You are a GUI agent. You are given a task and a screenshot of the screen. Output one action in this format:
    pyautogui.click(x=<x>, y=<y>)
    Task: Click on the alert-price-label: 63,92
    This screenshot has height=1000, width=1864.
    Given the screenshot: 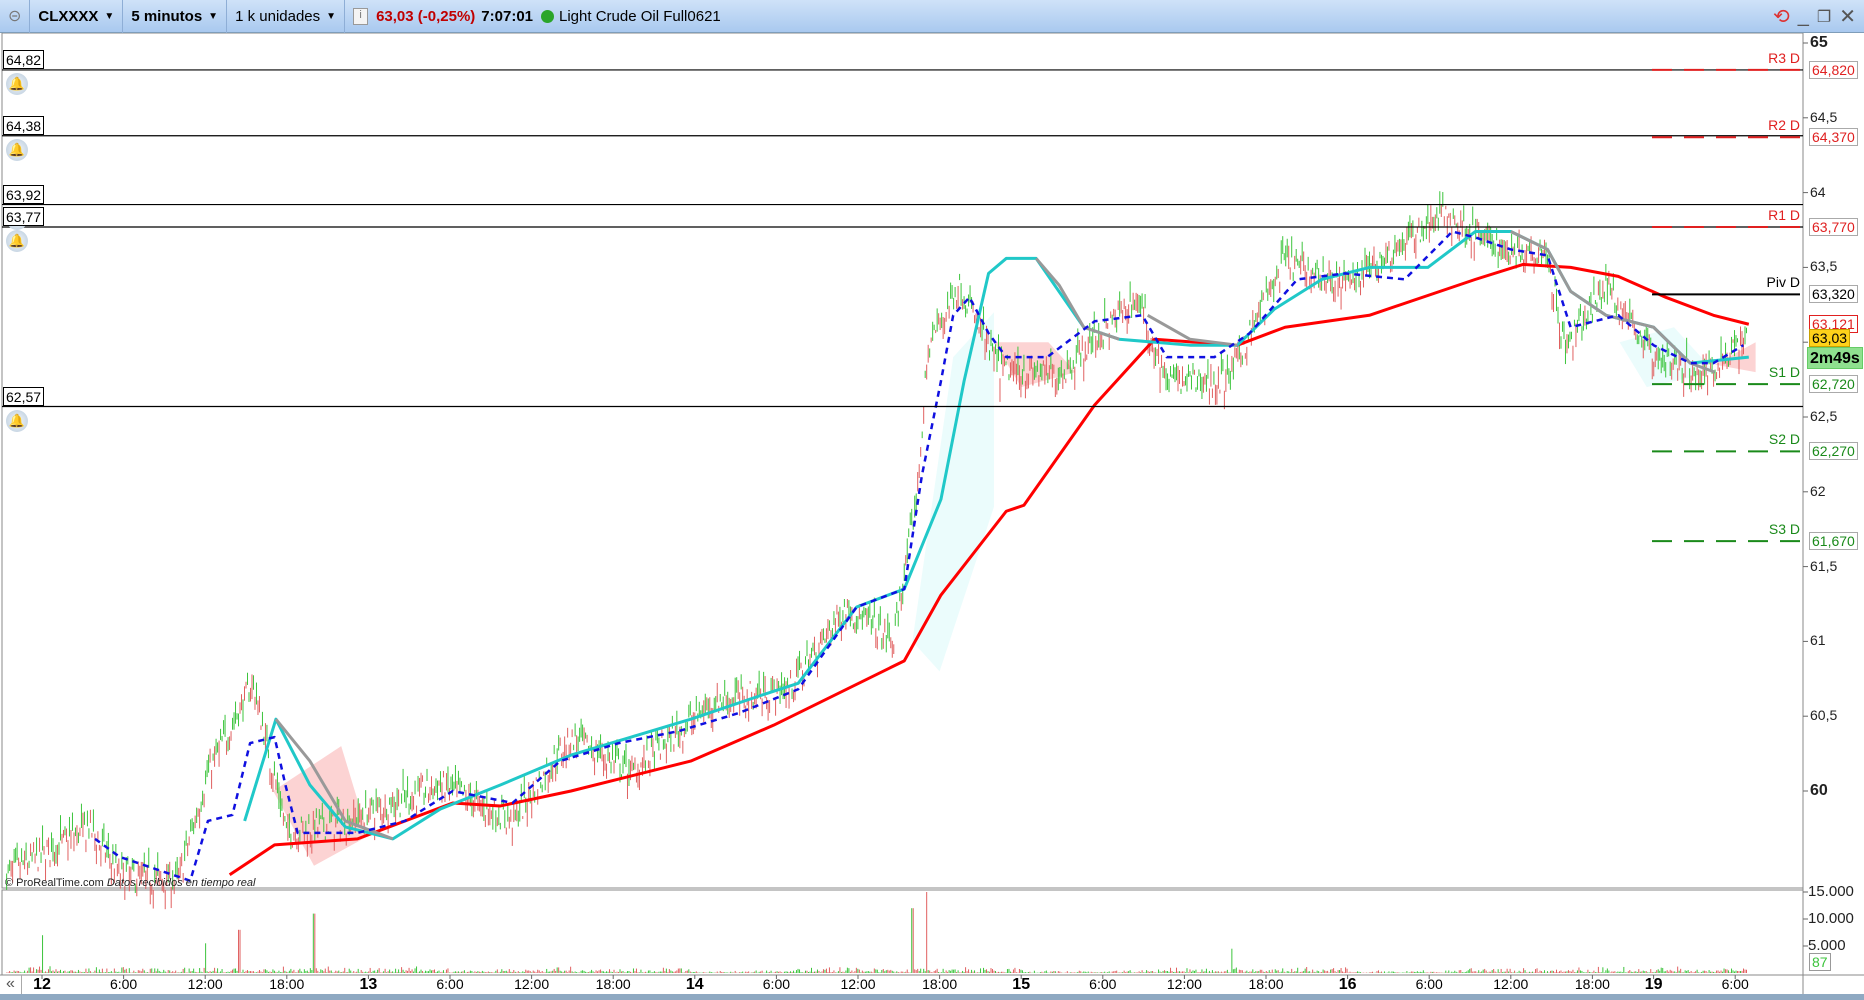 What is the action you would take?
    pyautogui.click(x=24, y=194)
    